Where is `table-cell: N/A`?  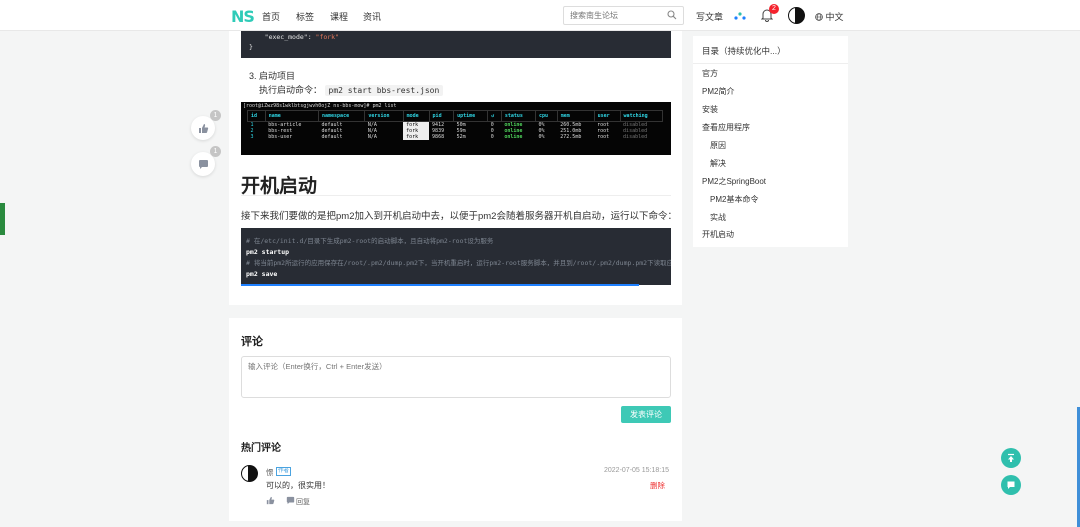 table-cell: N/A is located at coordinates (372, 137).